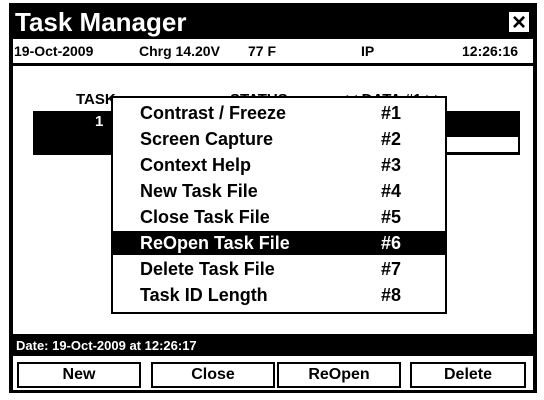  Describe the element at coordinates (54, 51) in the screenshot. I see `status-date: 19-Oct-2009` at that location.